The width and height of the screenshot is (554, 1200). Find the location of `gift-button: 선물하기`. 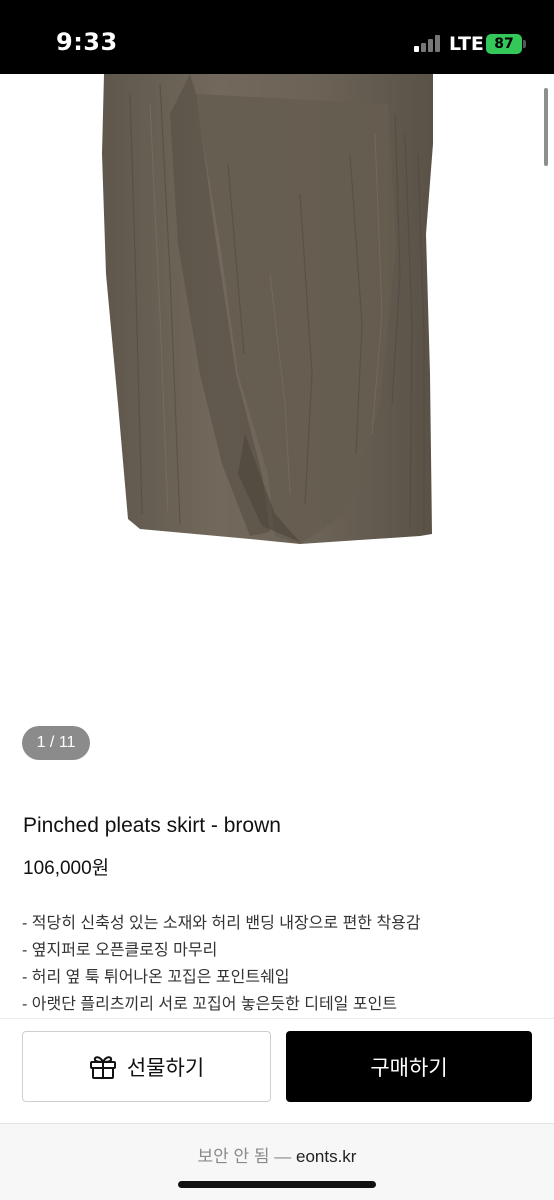

gift-button: 선물하기 is located at coordinates (146, 1066).